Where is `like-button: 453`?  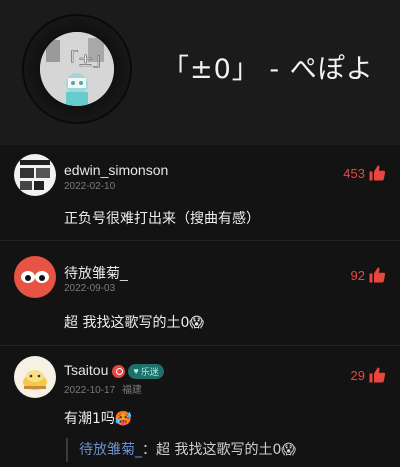
like-button: 453 is located at coordinates (364, 173).